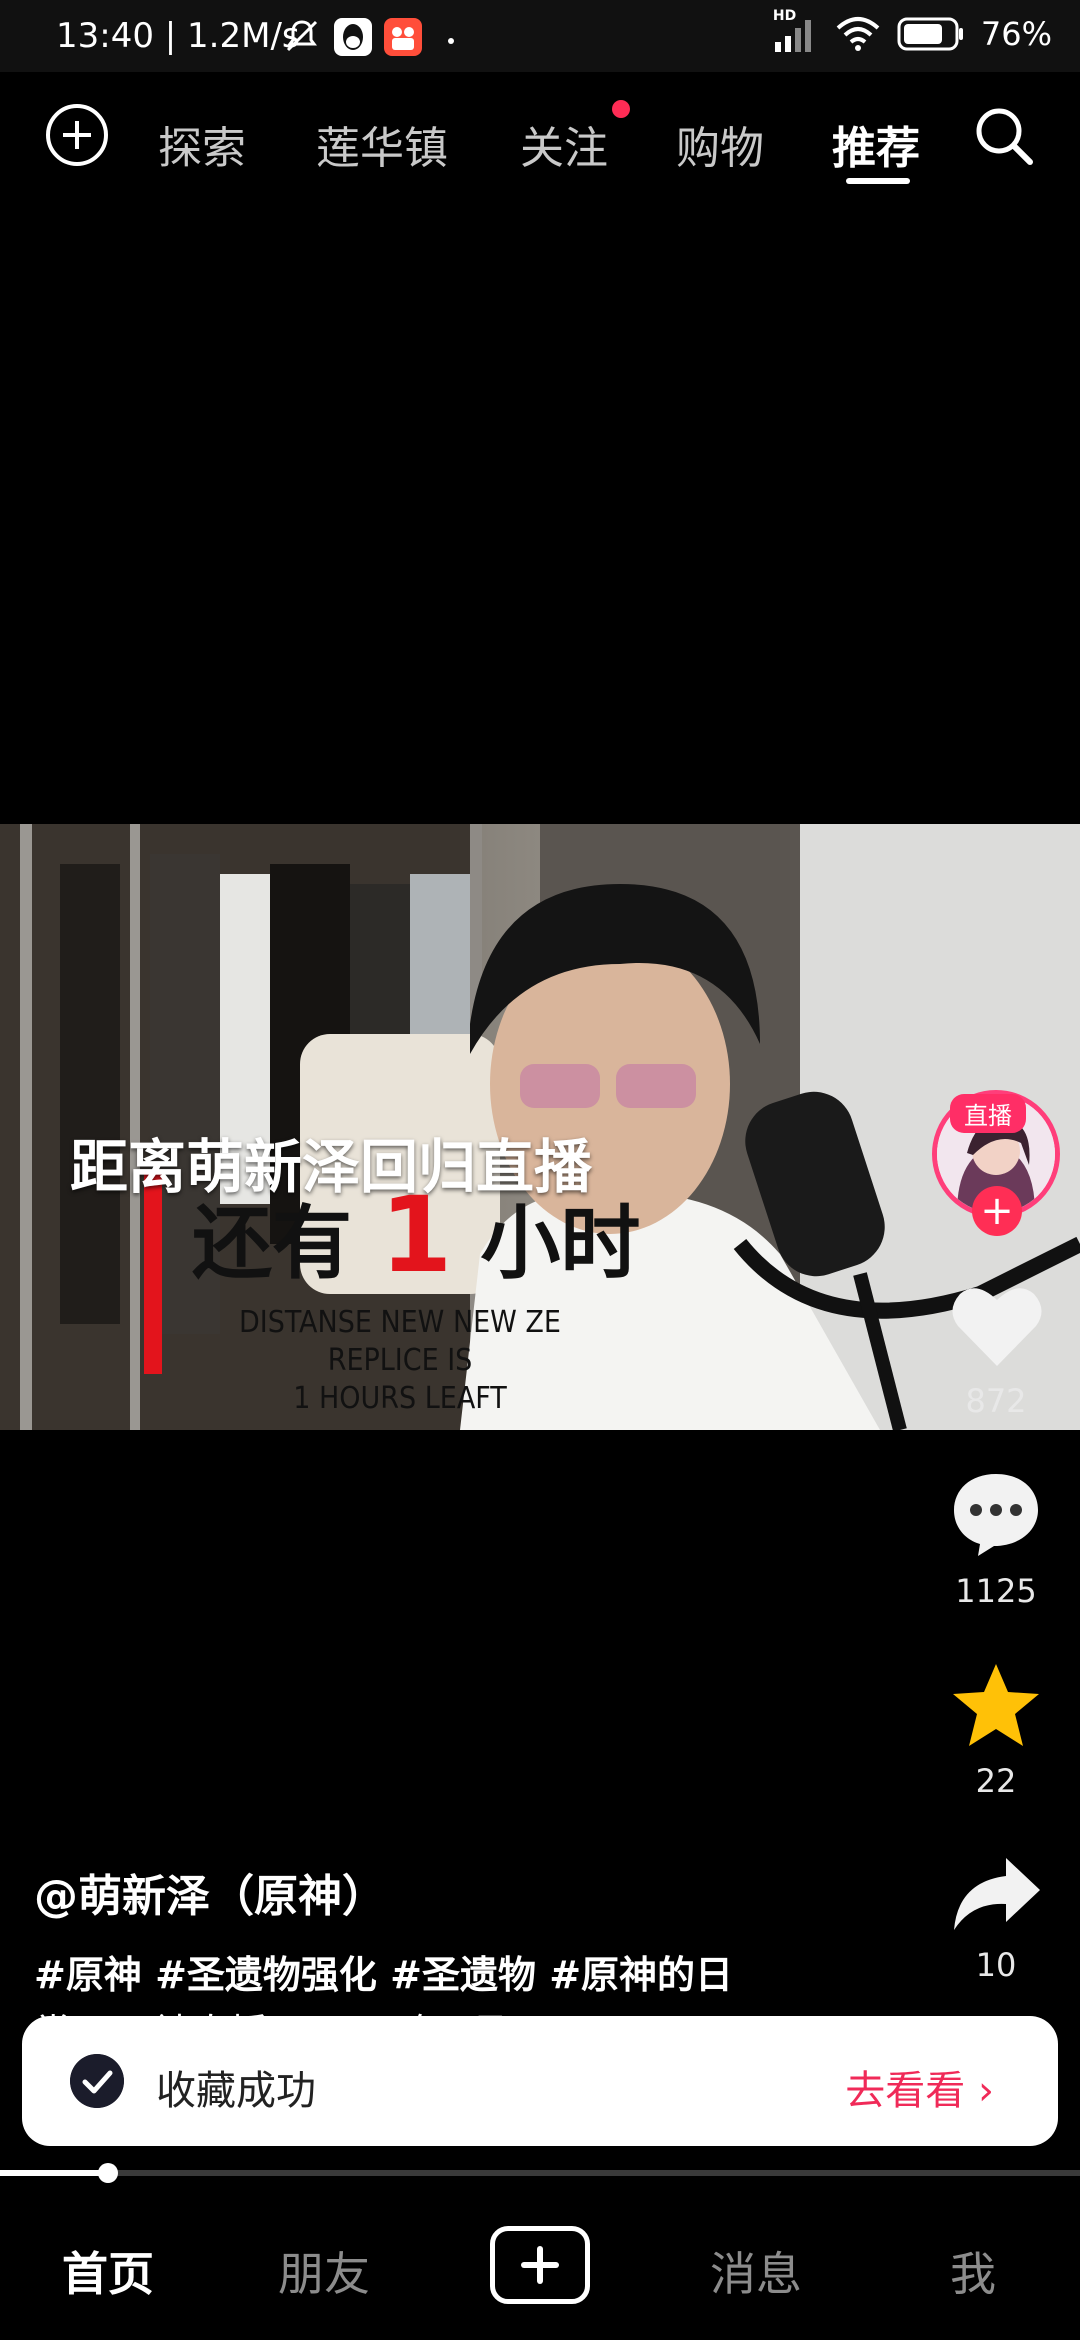 This screenshot has height=2340, width=1080. Describe the element at coordinates (996, 1401) in the screenshot. I see `like-count: 872` at that location.